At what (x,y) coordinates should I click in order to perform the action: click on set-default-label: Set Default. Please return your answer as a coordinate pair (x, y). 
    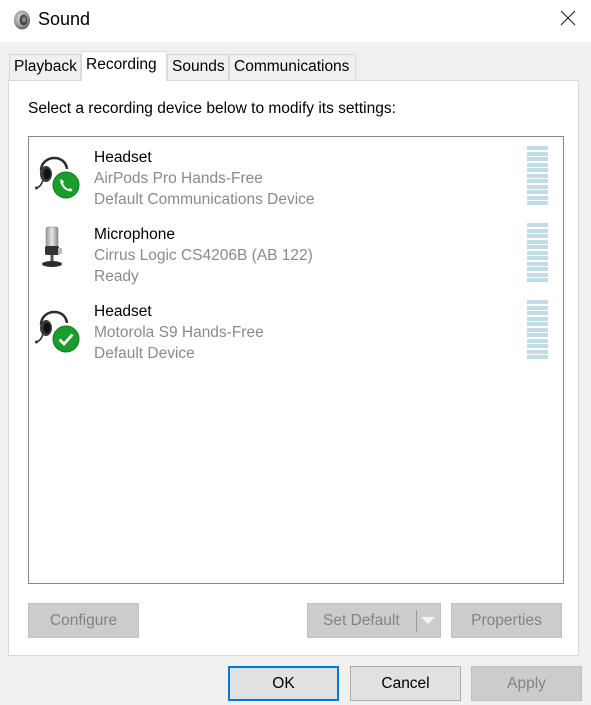
    Looking at the image, I should click on (361, 620).